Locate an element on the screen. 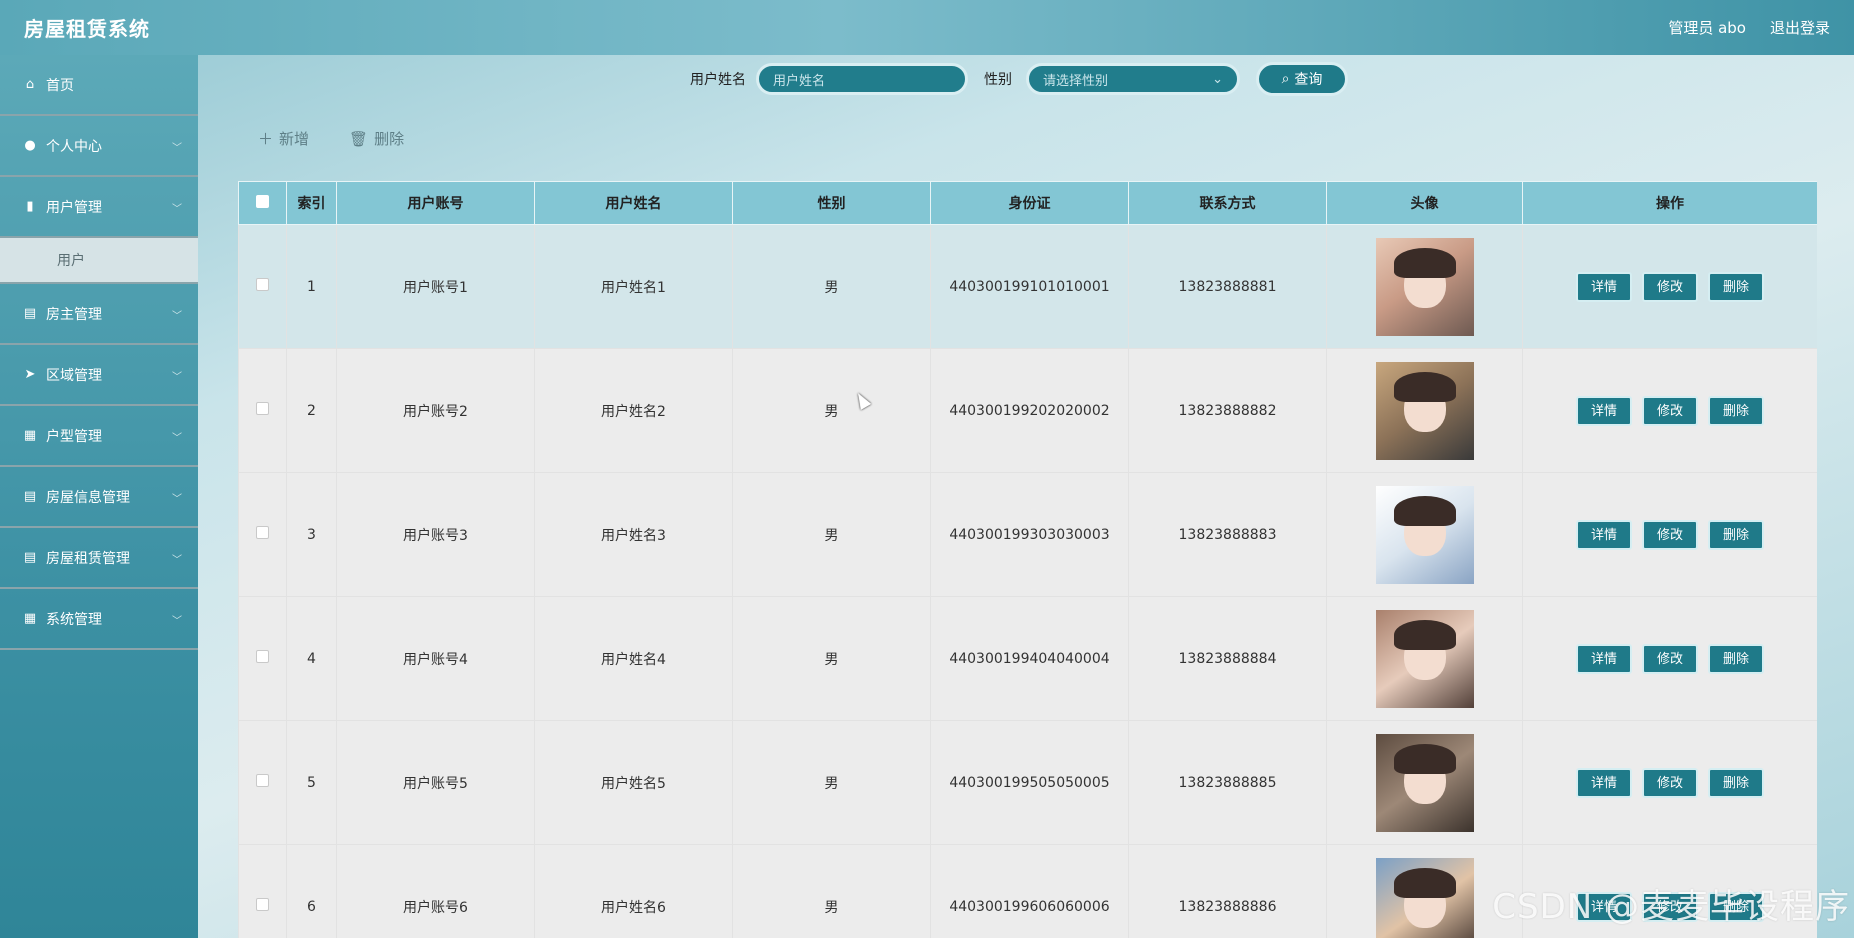  sidebar-item-label: 户型管理 is located at coordinates (74, 436).